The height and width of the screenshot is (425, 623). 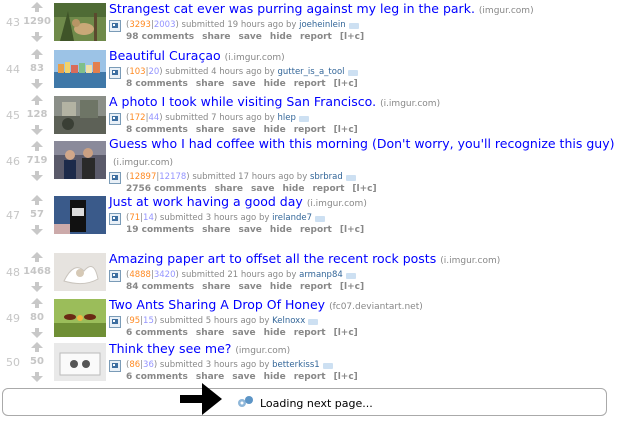 What do you see at coordinates (287, 118) in the screenshot?
I see `author-link: hlep` at bounding box center [287, 118].